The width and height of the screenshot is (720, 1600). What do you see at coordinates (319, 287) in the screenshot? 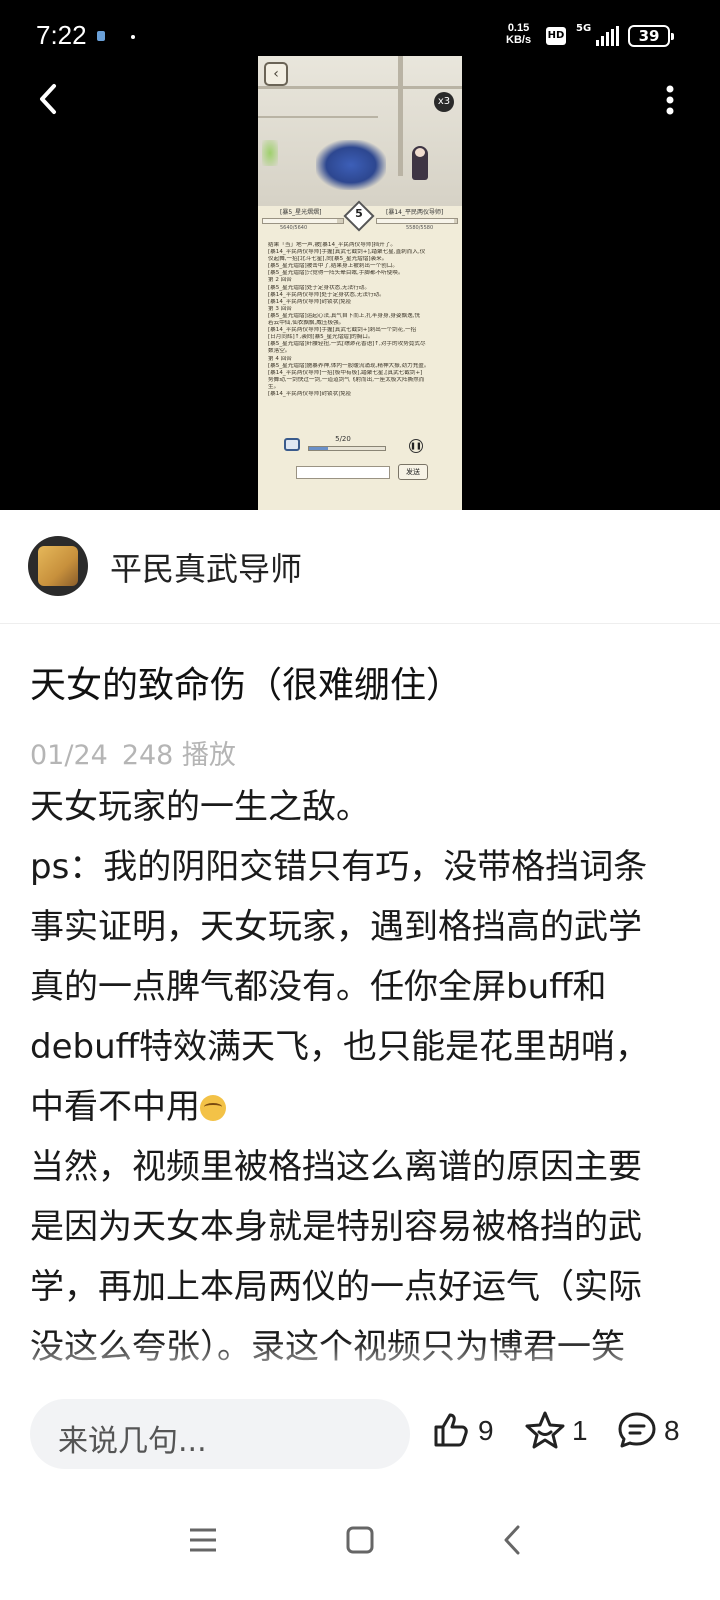
I see `battle-log-line: [暴5_星光熠熠]处于定身状态,无法行动。` at bounding box center [319, 287].